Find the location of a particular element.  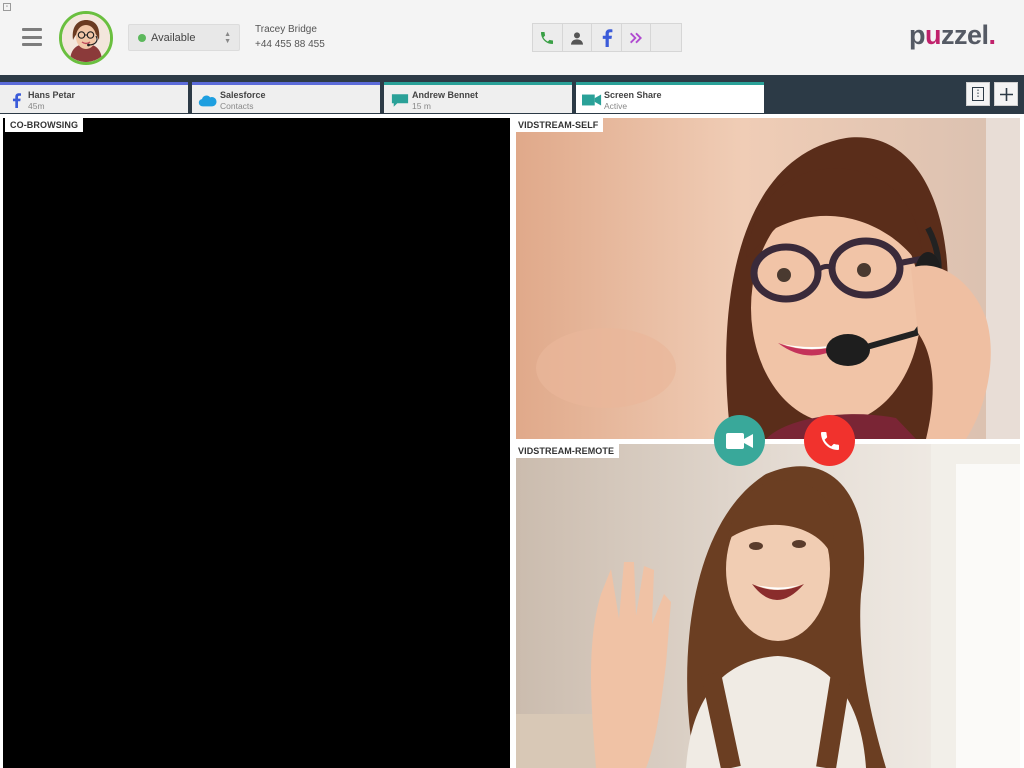

plus-icon is located at coordinates (1006, 94).